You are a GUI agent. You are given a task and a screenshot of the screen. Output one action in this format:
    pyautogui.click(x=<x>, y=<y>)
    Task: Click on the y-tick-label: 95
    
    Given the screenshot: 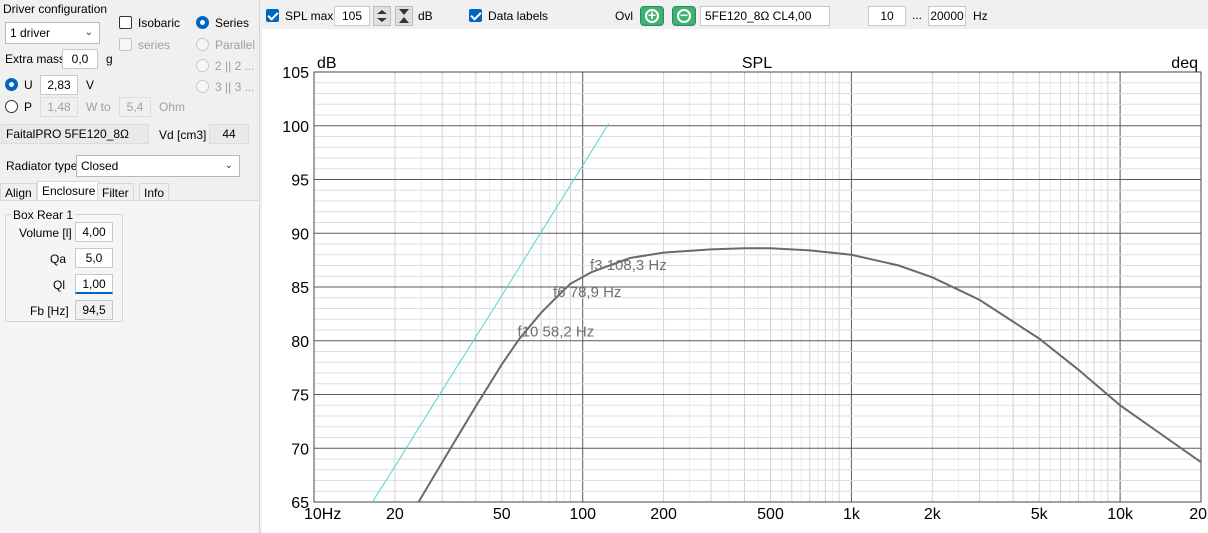 What is the action you would take?
    pyautogui.click(x=300, y=181)
    